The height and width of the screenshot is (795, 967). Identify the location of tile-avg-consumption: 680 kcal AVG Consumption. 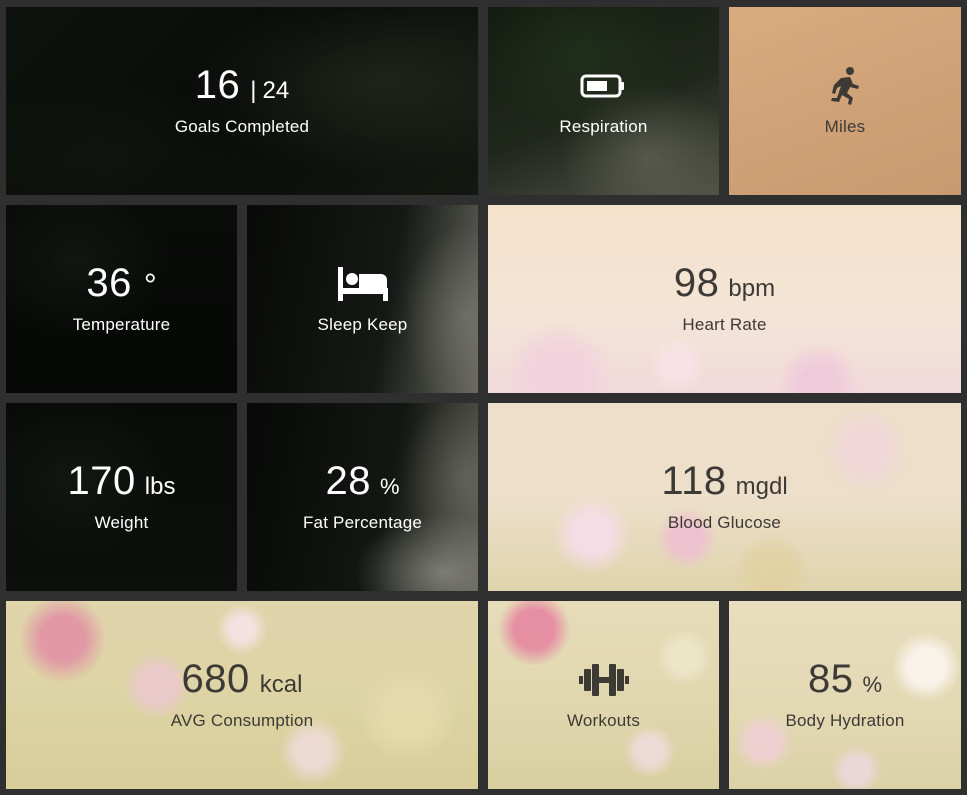
(242, 695).